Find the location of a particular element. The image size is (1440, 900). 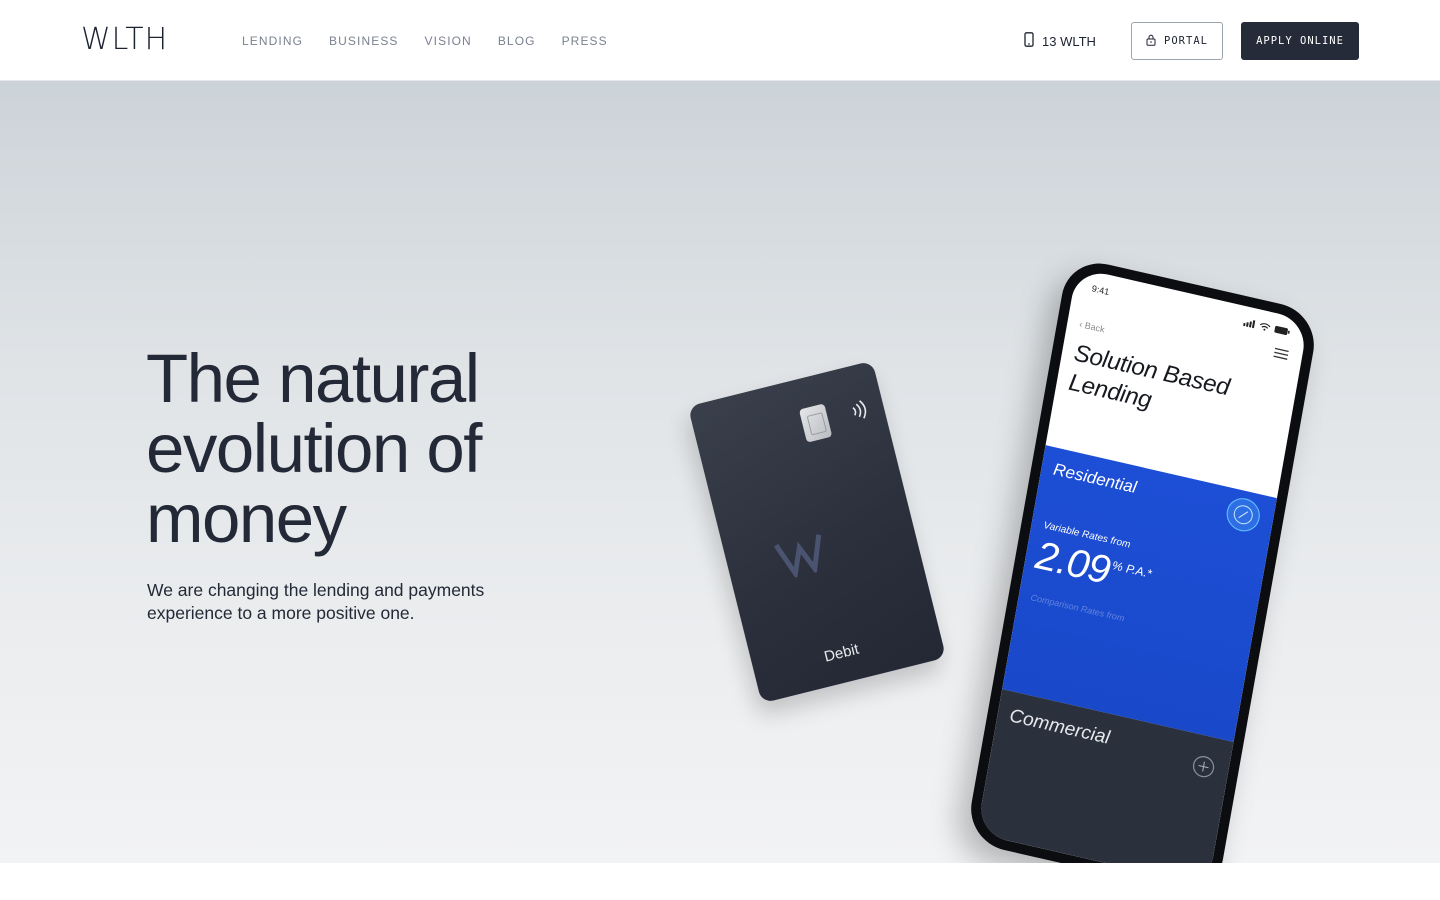

rate-unit: % P.A.* is located at coordinates (1132, 569).